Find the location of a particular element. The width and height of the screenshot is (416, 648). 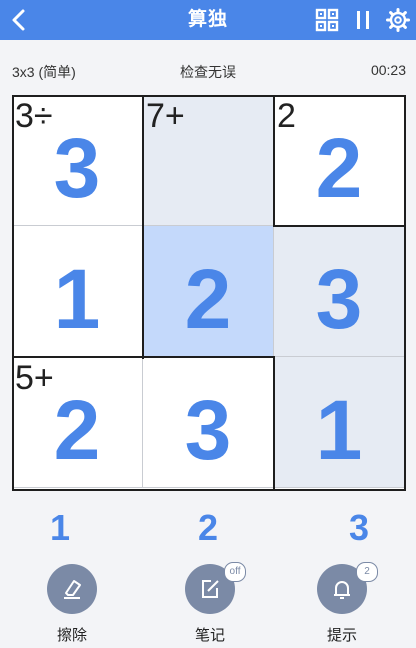

settings-button is located at coordinates (398, 20).